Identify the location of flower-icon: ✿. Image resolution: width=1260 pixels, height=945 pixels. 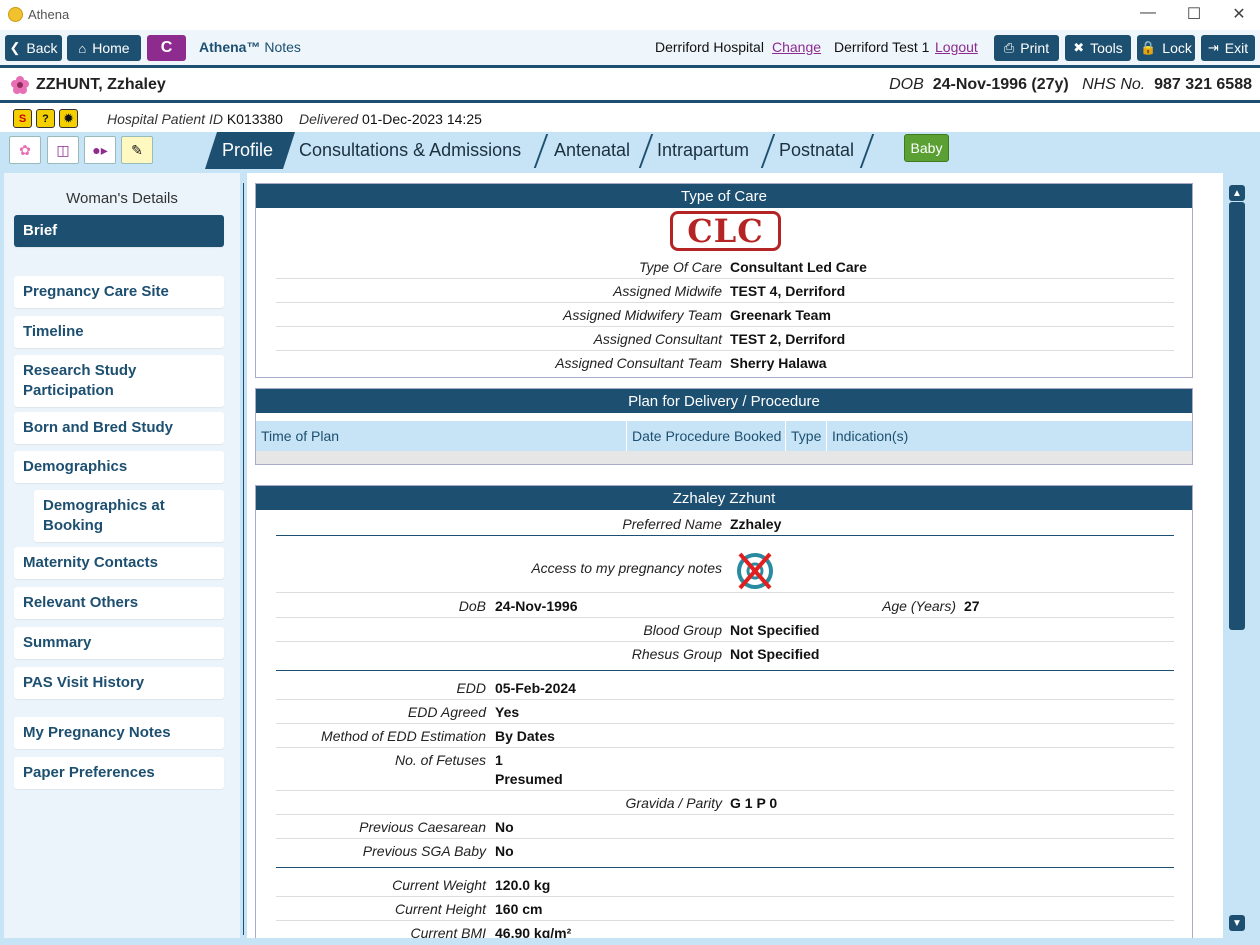
(25, 150).